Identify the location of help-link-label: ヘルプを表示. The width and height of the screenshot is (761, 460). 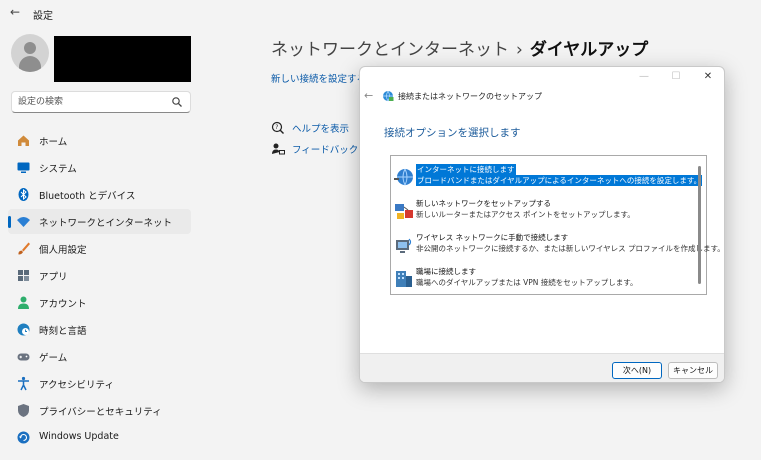
(320, 128).